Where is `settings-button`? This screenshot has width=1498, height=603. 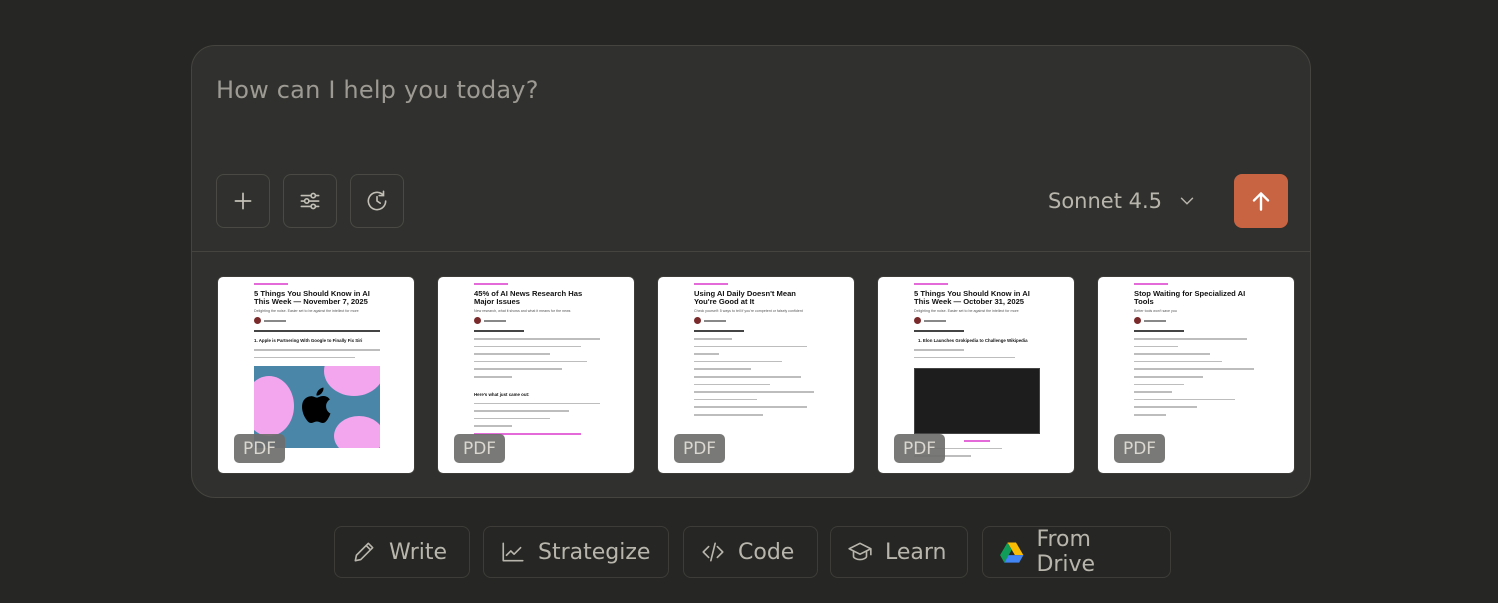
settings-button is located at coordinates (310, 201).